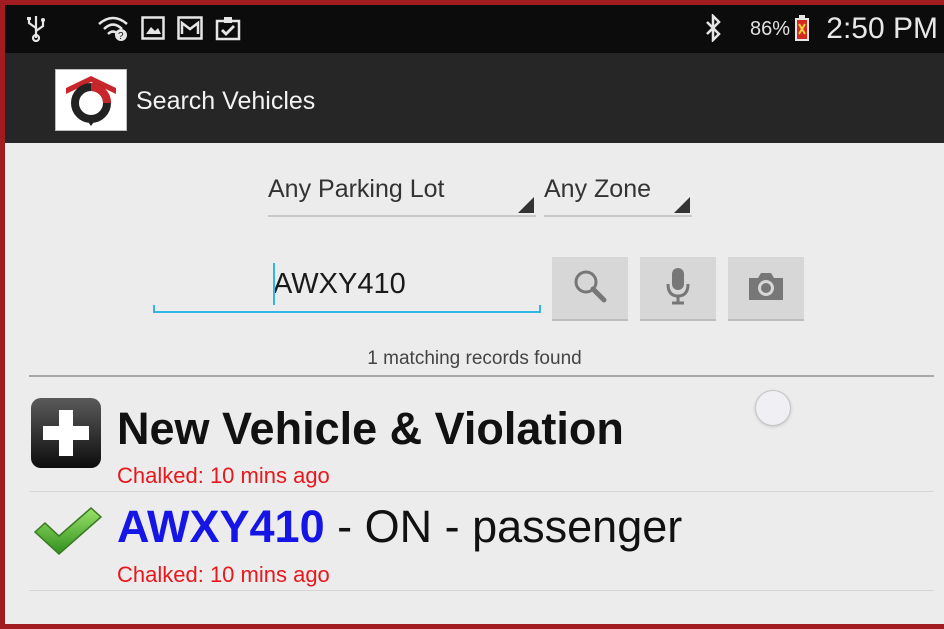  What do you see at coordinates (598, 189) in the screenshot?
I see `zone-value: Any Zone` at bounding box center [598, 189].